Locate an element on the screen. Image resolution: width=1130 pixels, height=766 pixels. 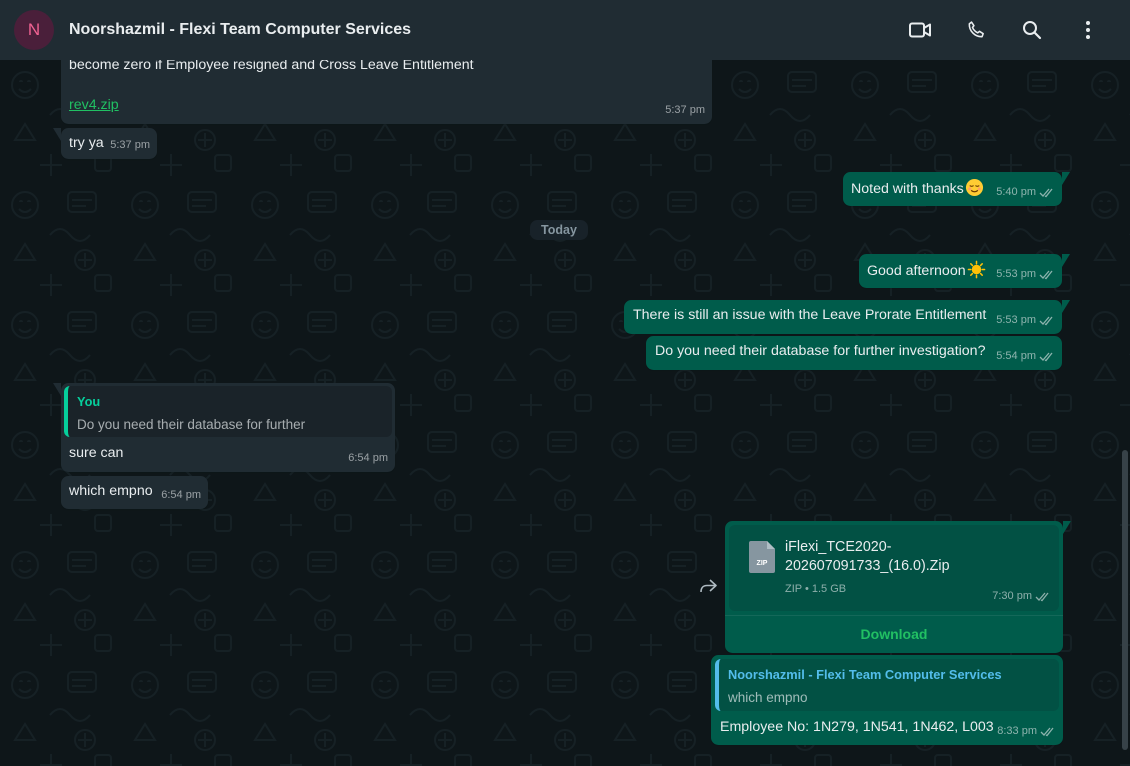
message-text: Employee No: 1N279, 1N541, 1N462, L003 is located at coordinates (857, 727).